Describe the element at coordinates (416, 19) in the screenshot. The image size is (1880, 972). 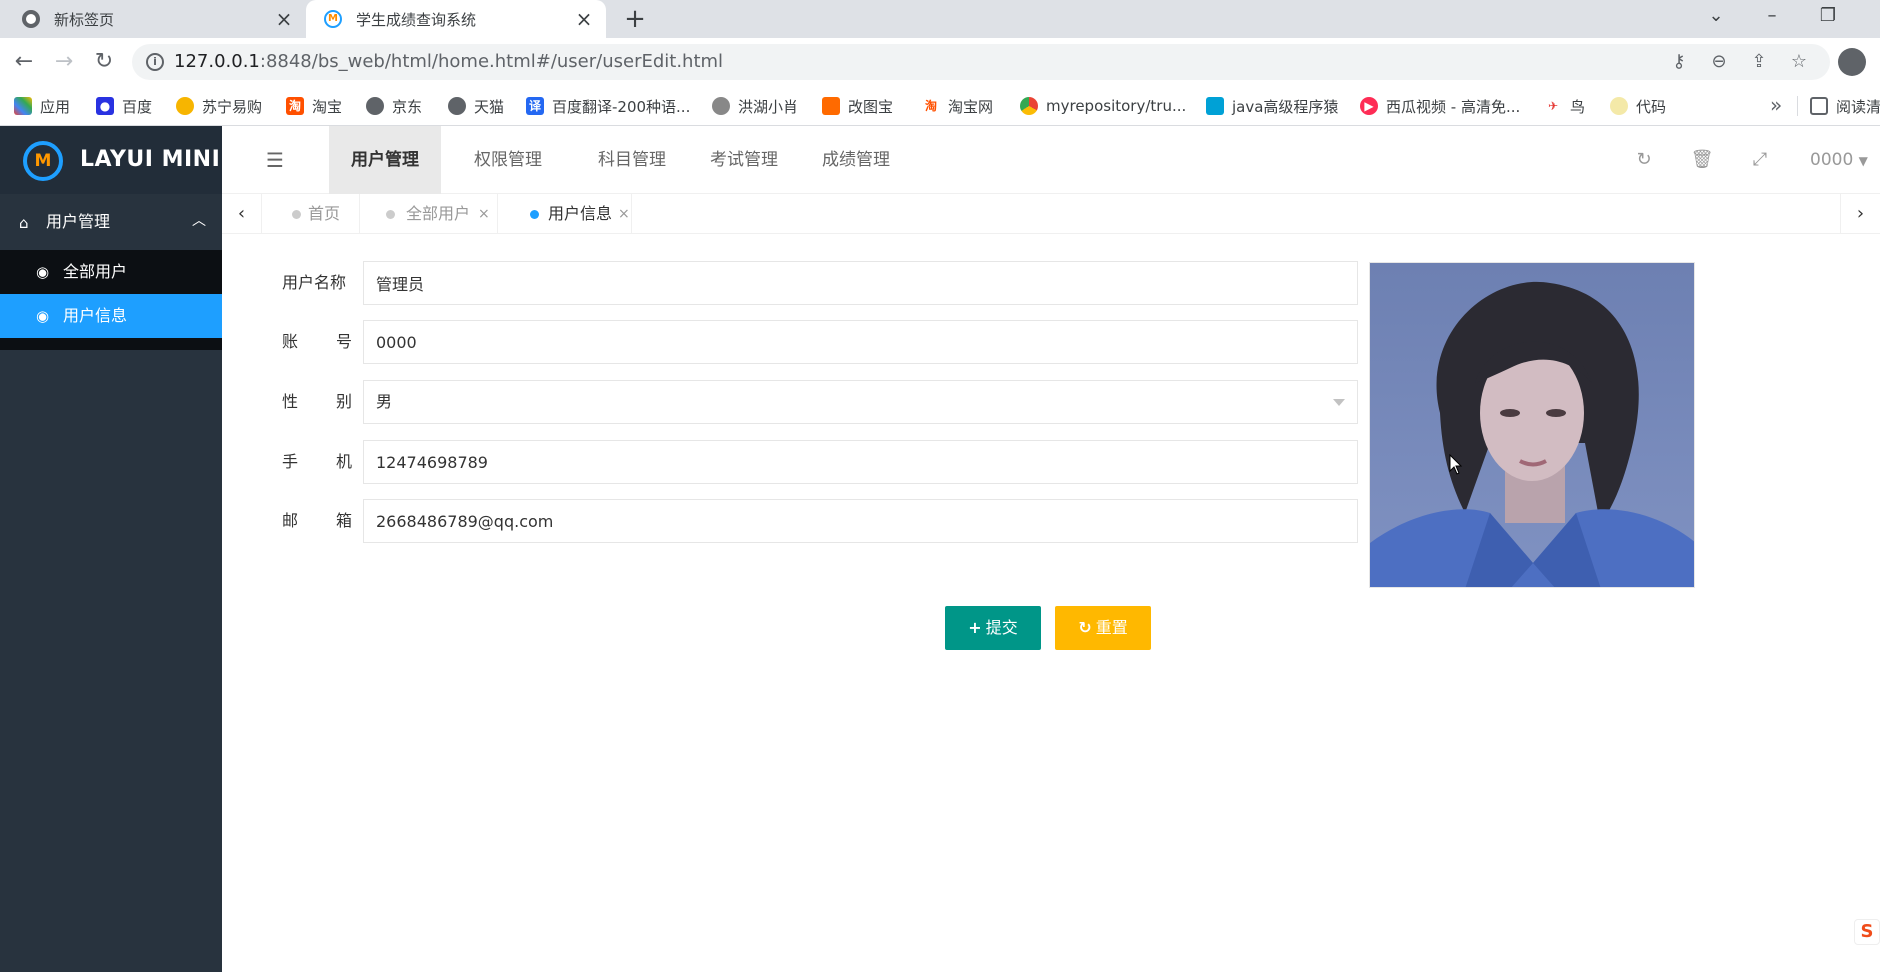
I see `browser-tab-title: 学生成绩查询系统` at that location.